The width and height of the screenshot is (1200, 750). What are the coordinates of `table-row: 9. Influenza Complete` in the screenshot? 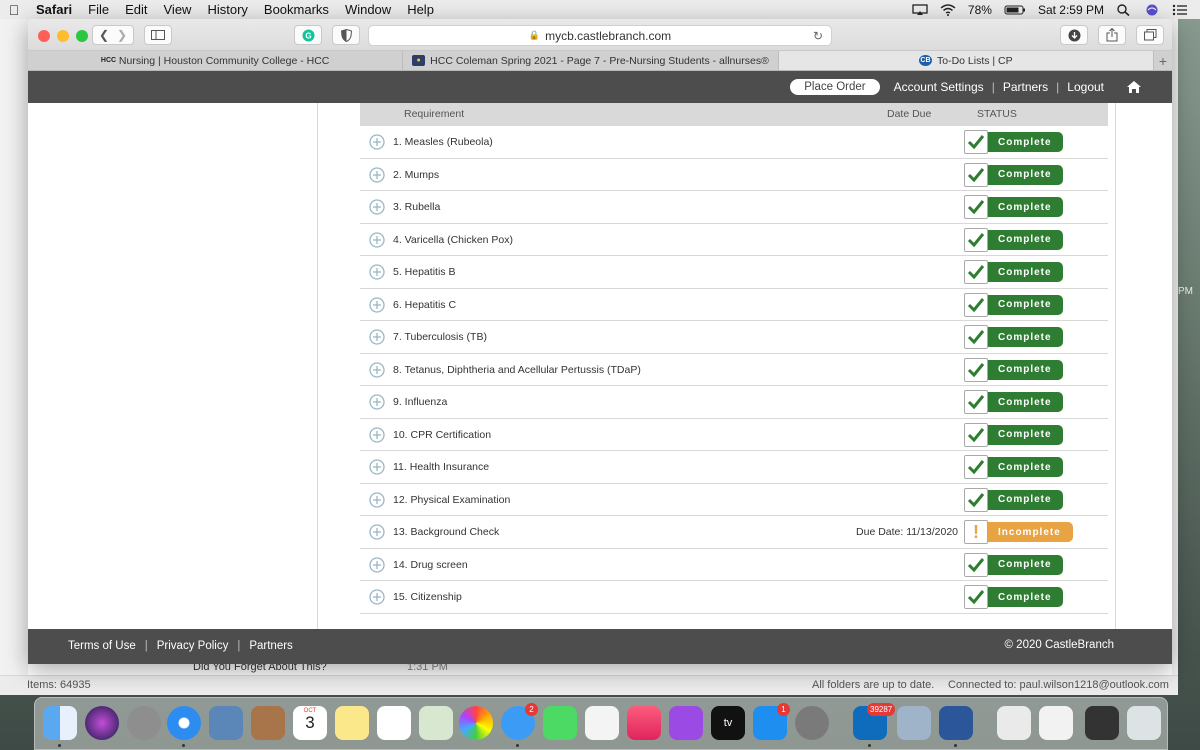 It's located at (734, 402).